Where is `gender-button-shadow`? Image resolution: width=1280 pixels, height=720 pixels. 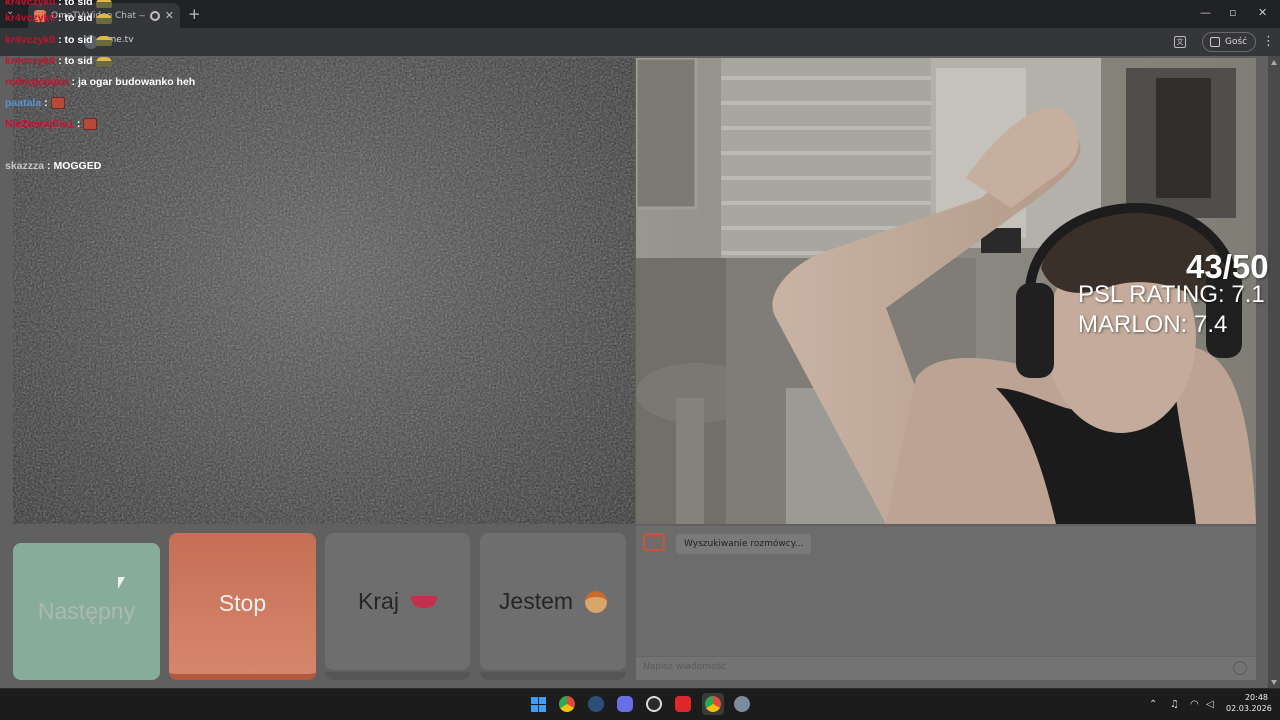
gender-button-shadow is located at coordinates (553, 676).